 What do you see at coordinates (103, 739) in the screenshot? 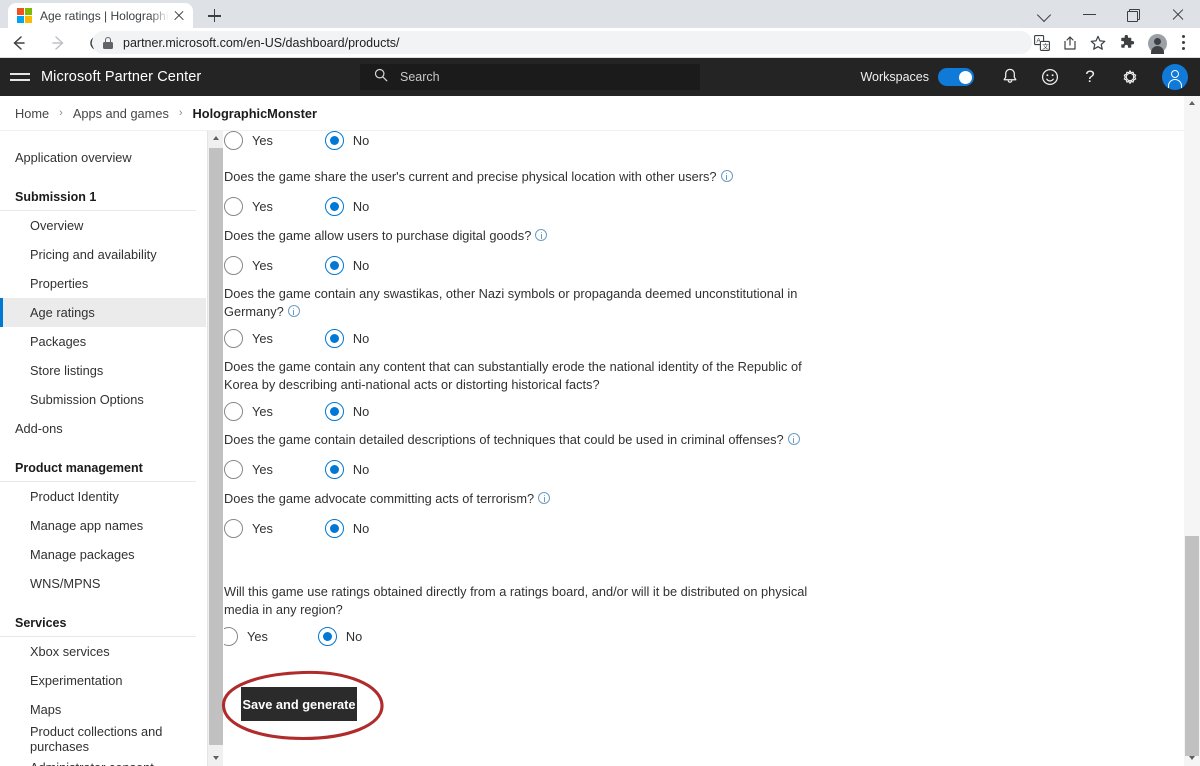
I see `sidebar-item-product-collections-and-purchases: Product collections and purchases` at bounding box center [103, 739].